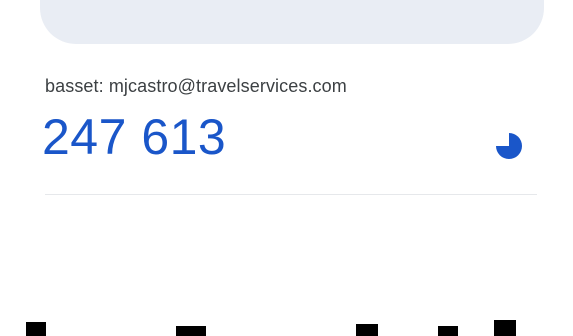 The height and width of the screenshot is (336, 573). I want to click on search-bar-card, so click(292, 22).